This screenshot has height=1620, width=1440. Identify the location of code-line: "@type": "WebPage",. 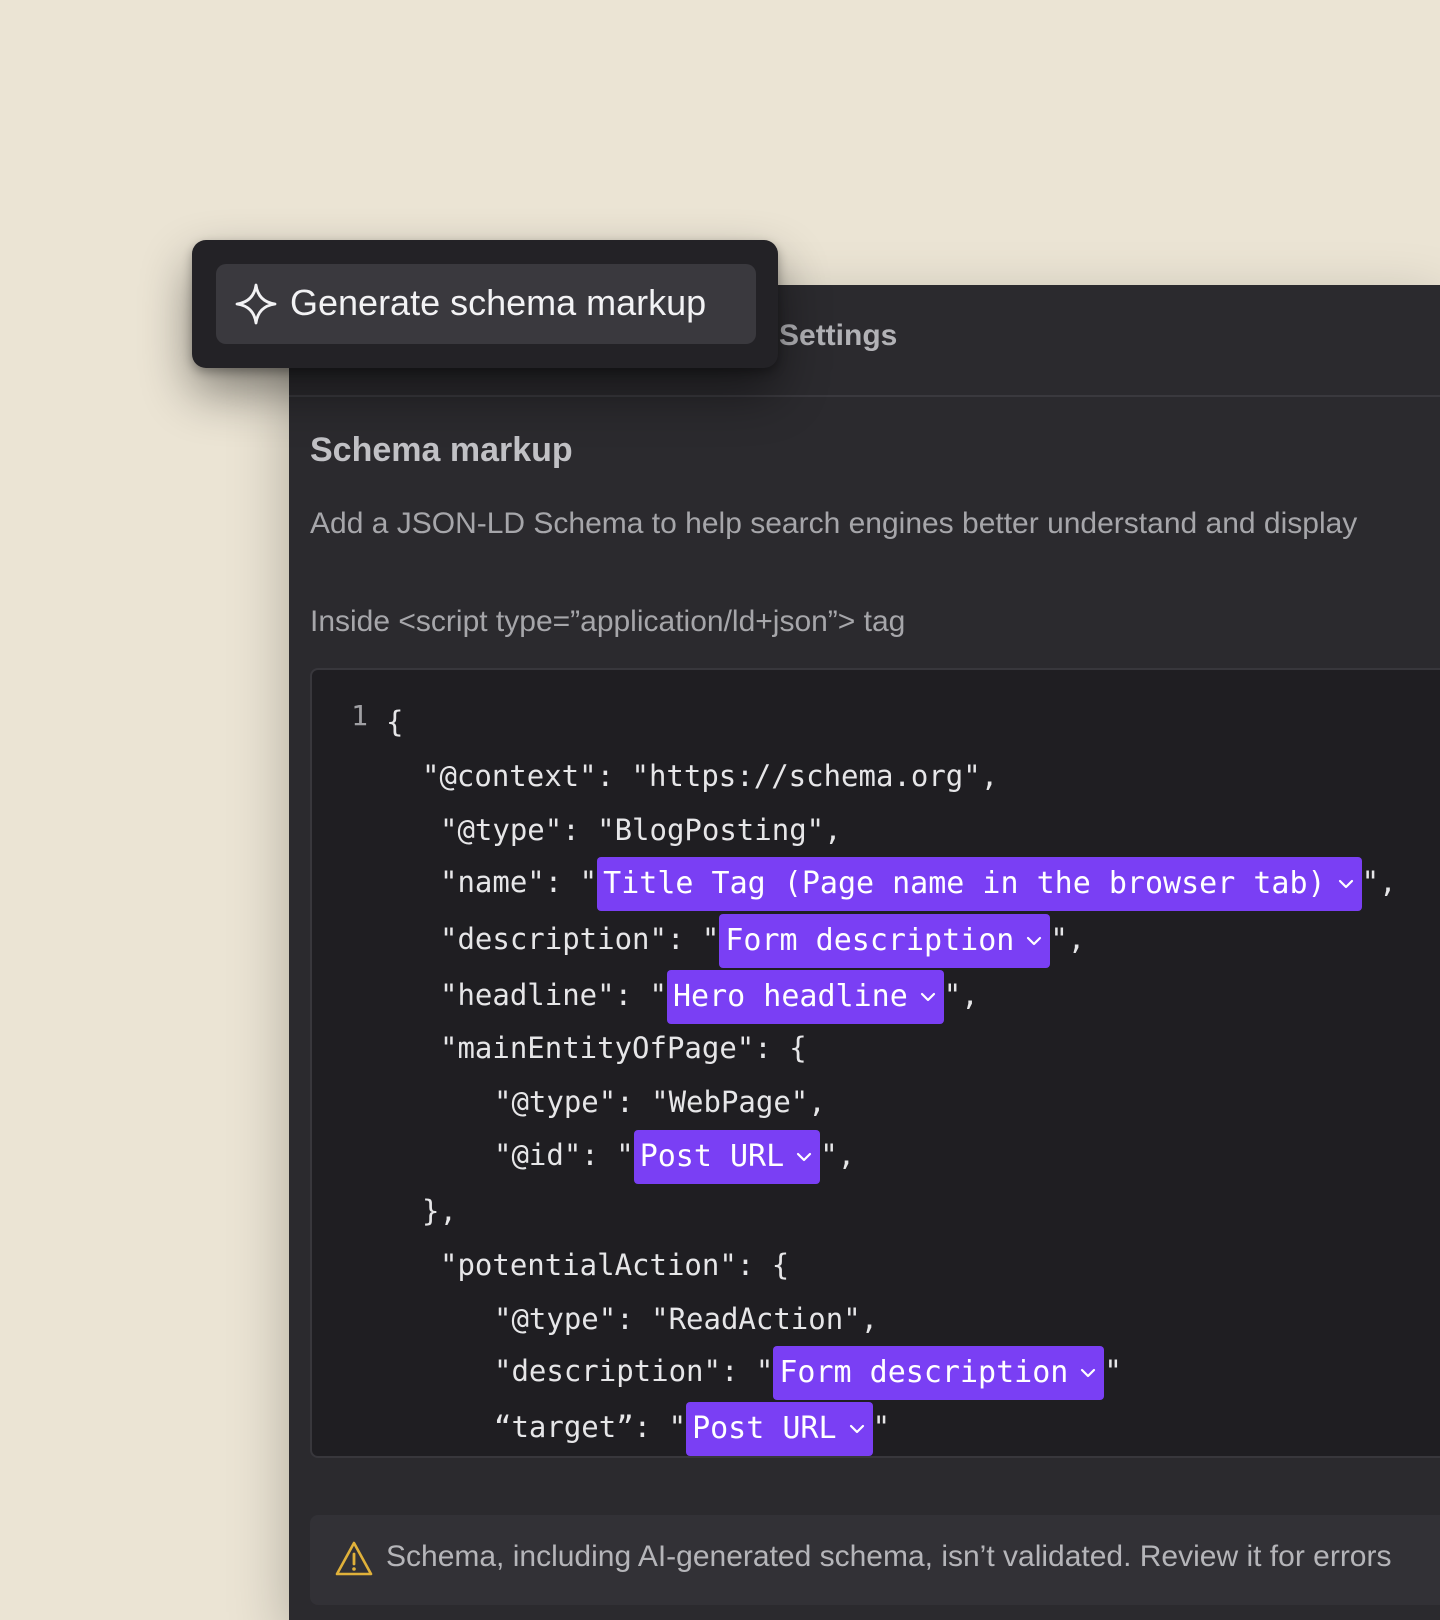
(660, 1102).